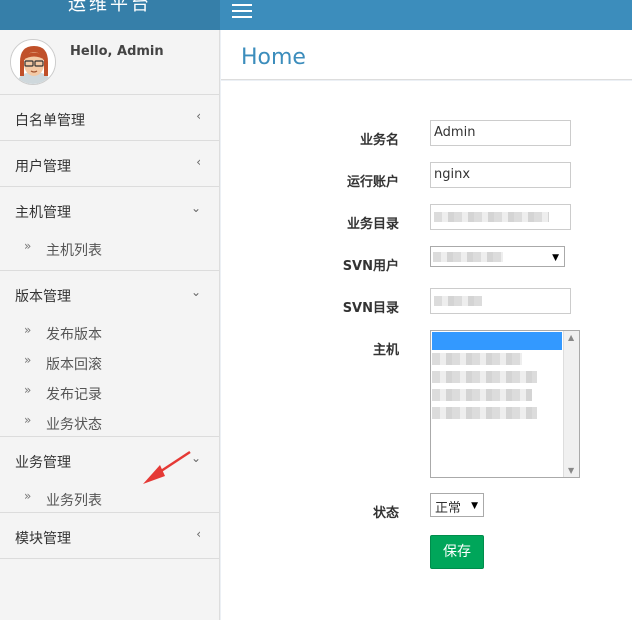 The width and height of the screenshot is (632, 620). I want to click on user-greeting: Hello, Admin, so click(117, 51).